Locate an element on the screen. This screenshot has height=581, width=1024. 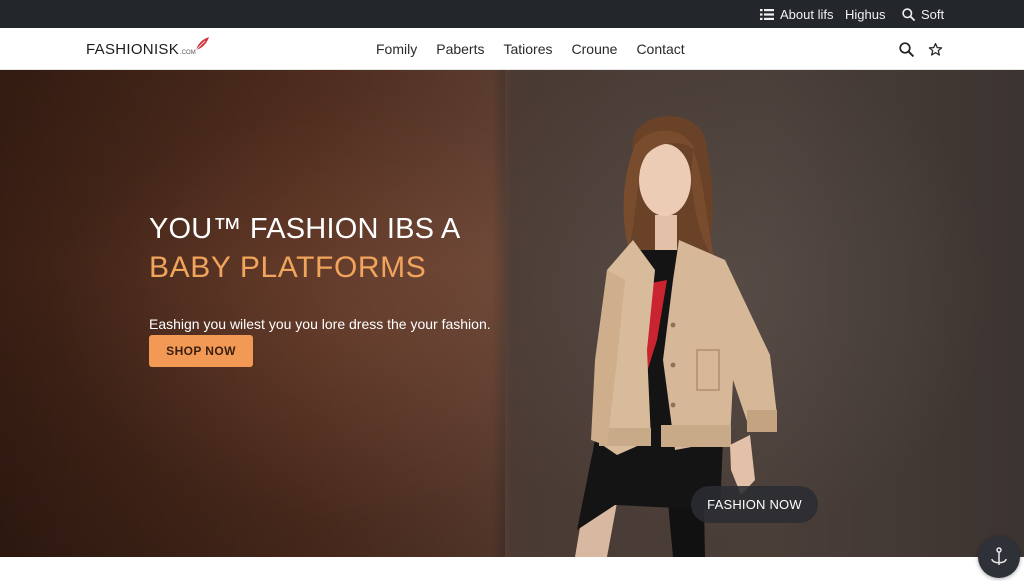
soft-link-label: Soft is located at coordinates (933, 14).